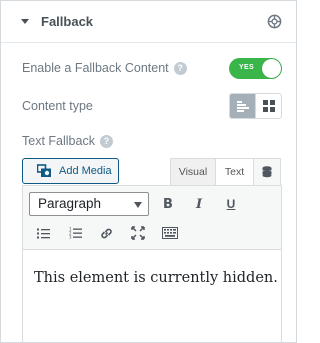 The width and height of the screenshot is (320, 343). Describe the element at coordinates (57, 106) in the screenshot. I see `content-type-label: Content type` at that location.